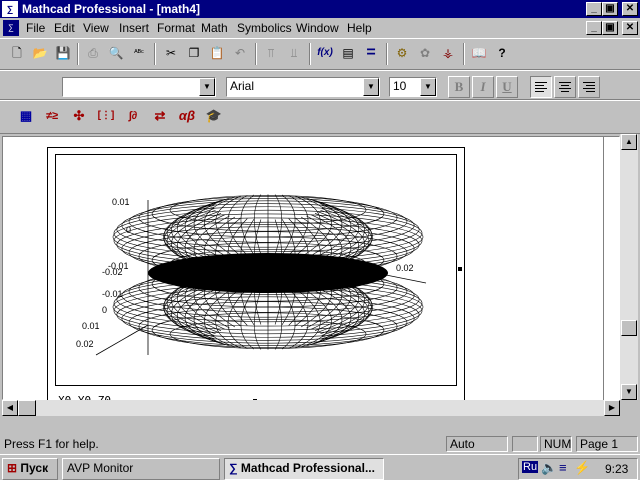 This screenshot has width=640, height=480. I want to click on menu-edit: Edit, so click(64, 28).